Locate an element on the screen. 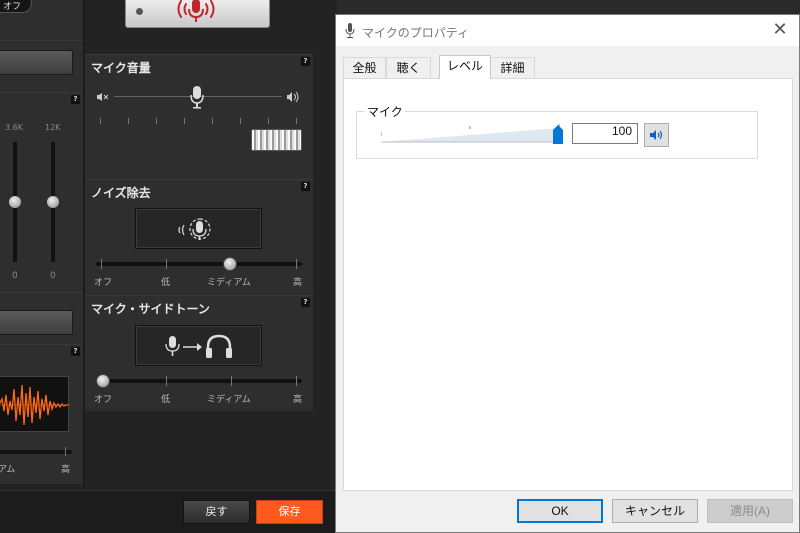 The image size is (800, 533). noise-level-label: ミディアム is located at coordinates (229, 283).